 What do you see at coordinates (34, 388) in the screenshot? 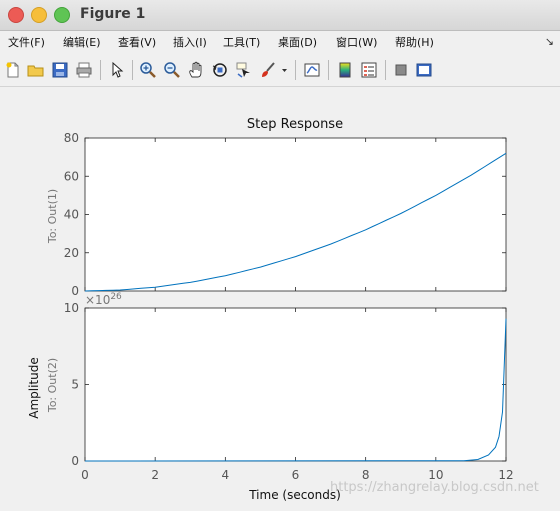
I see `amplitude-label: Amplitude` at bounding box center [34, 388].